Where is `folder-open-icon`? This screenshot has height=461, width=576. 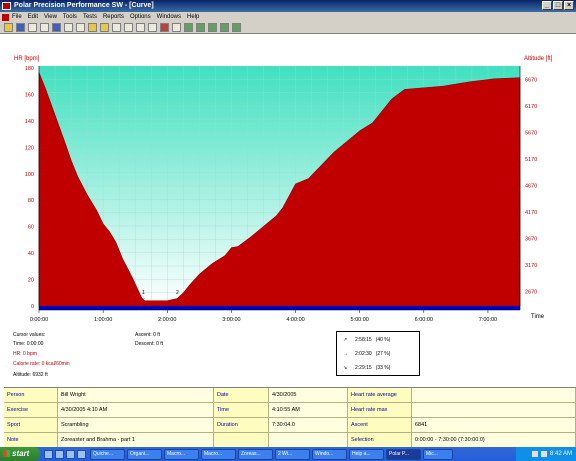
folder-open-icon is located at coordinates (104, 27).